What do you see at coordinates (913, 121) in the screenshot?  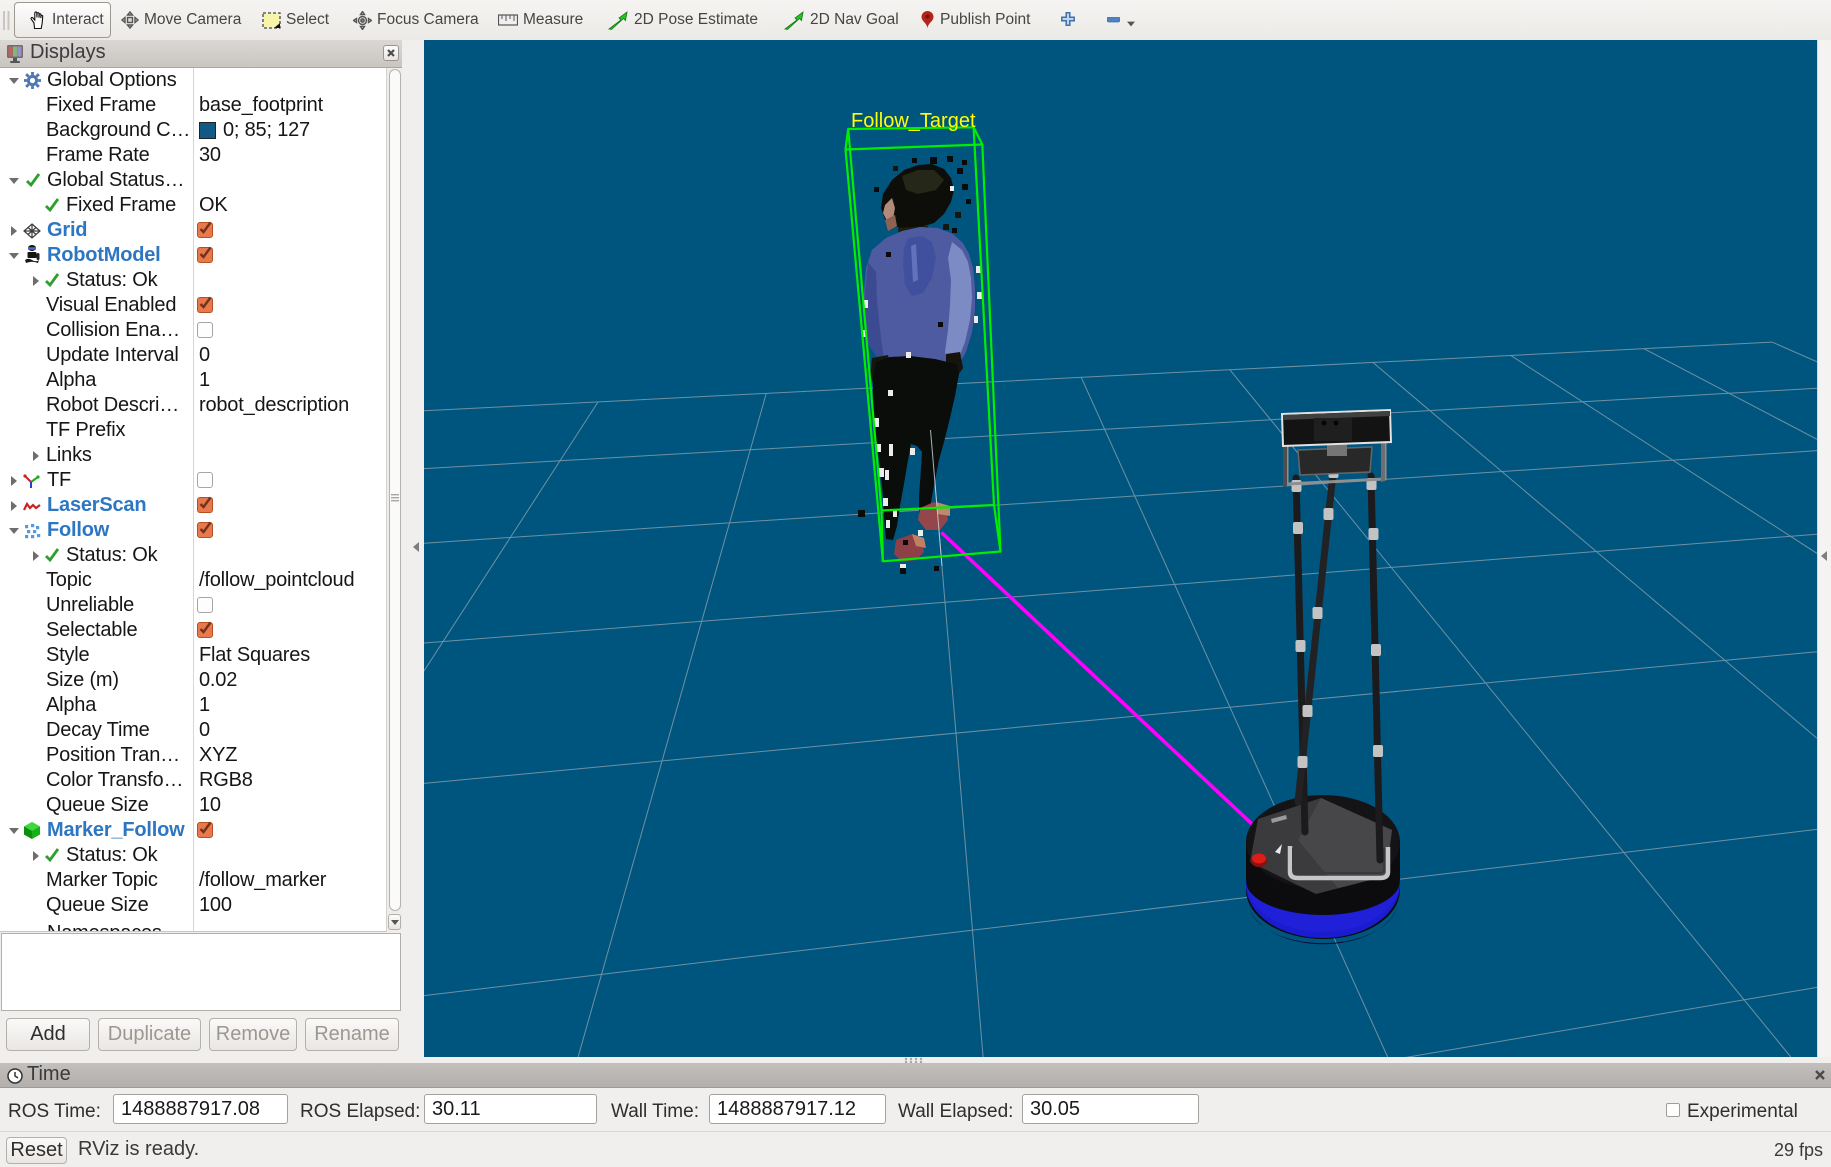 I see `svg-text: Follow_Target` at bounding box center [913, 121].